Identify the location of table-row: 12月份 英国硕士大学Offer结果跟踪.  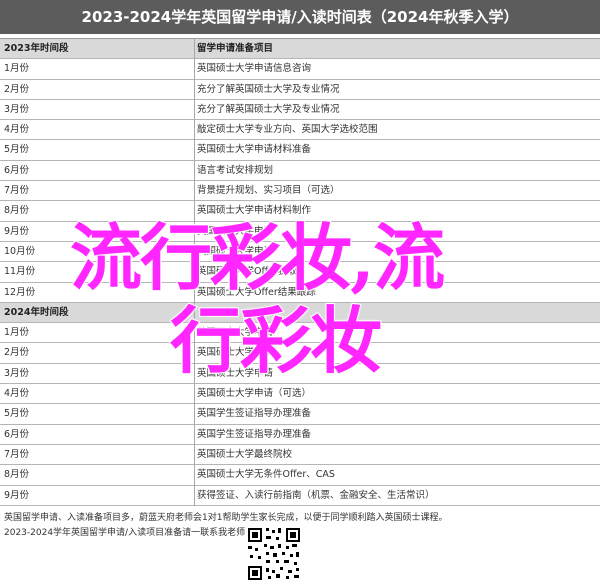
(300, 293).